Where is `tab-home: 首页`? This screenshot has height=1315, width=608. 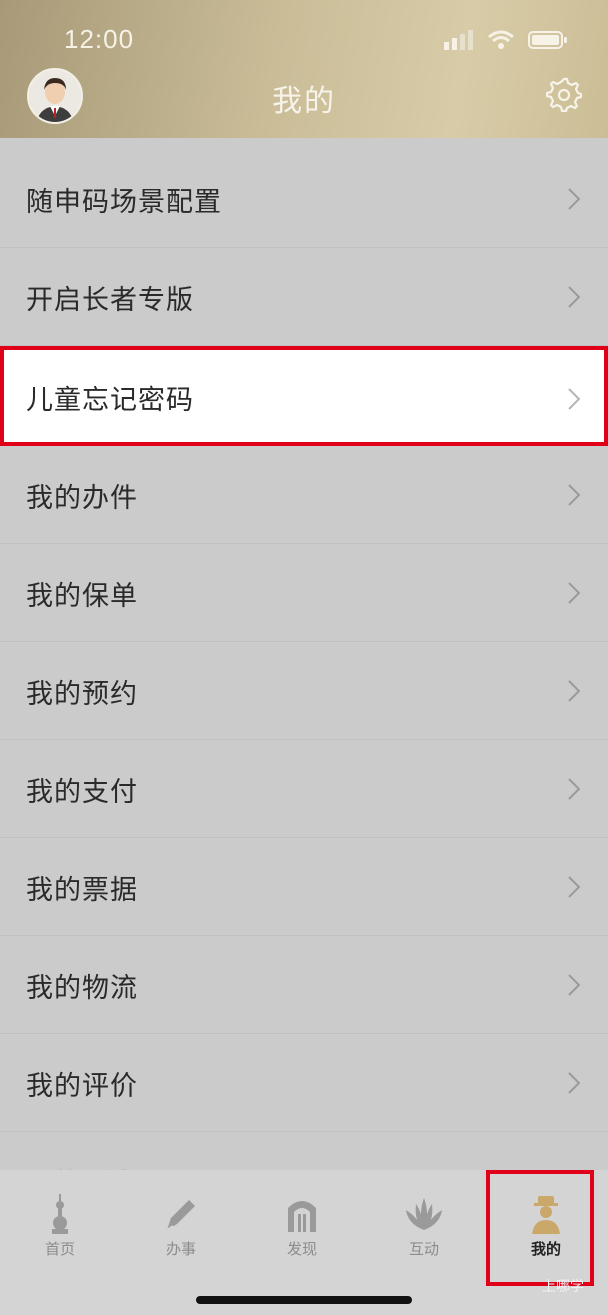 tab-home: 首页 is located at coordinates (60, 1226).